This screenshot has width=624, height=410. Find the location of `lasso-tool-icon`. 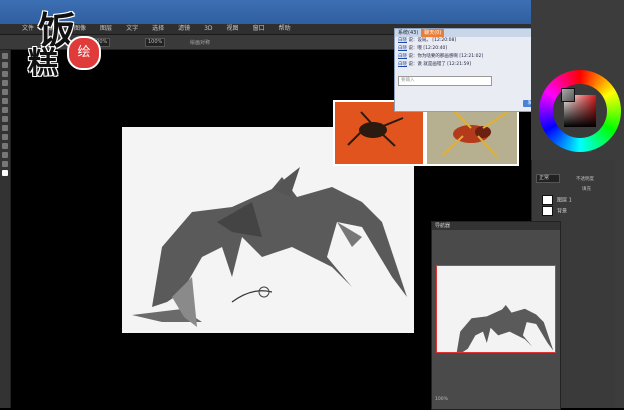

lasso-tool-icon is located at coordinates (5, 74).